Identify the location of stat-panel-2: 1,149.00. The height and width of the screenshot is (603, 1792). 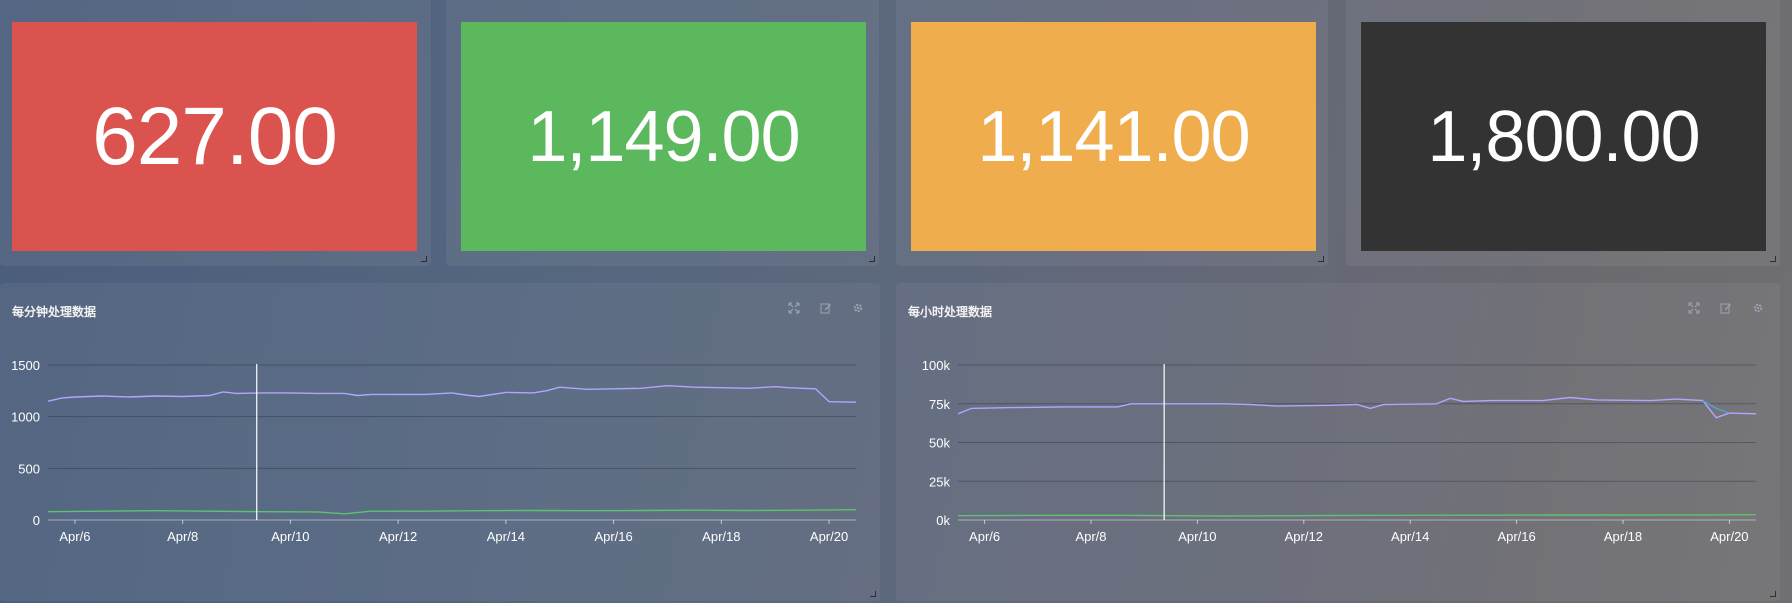
(662, 133).